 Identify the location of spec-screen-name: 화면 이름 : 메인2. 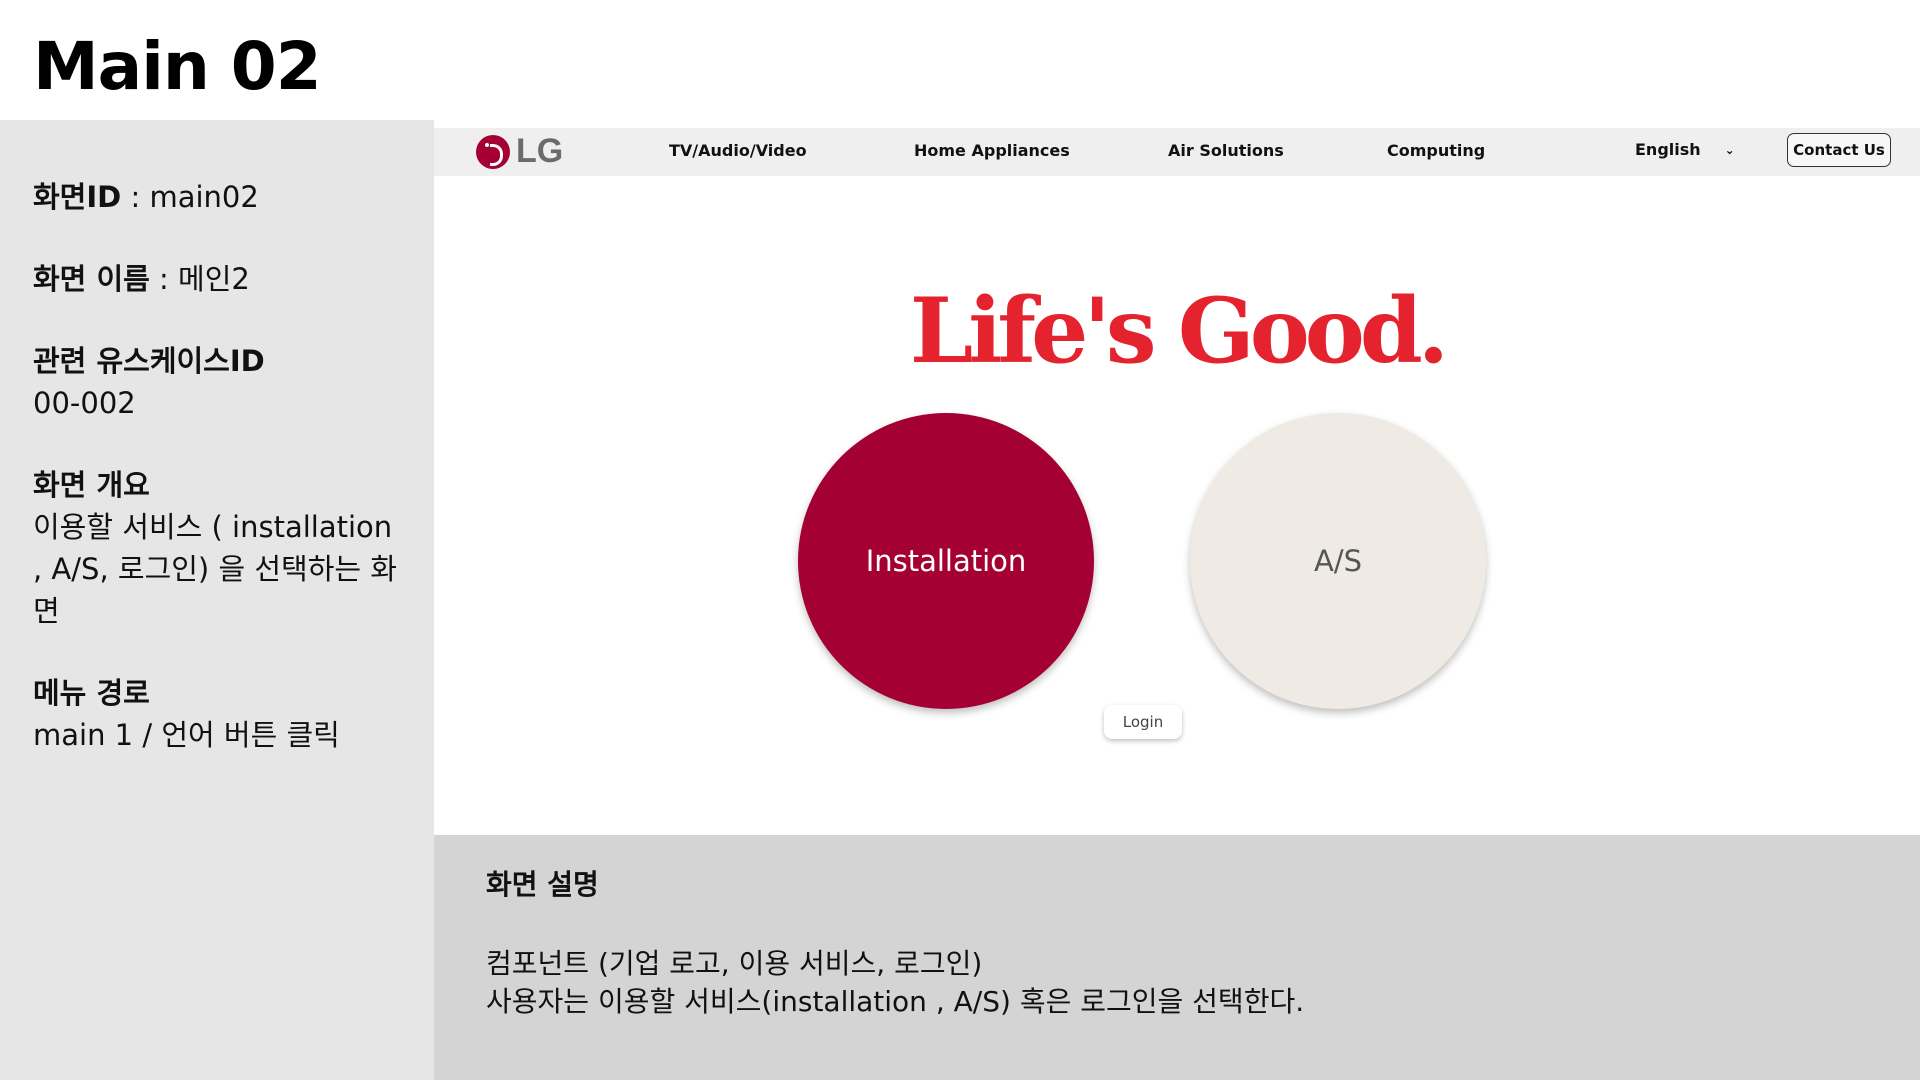
(218, 279).